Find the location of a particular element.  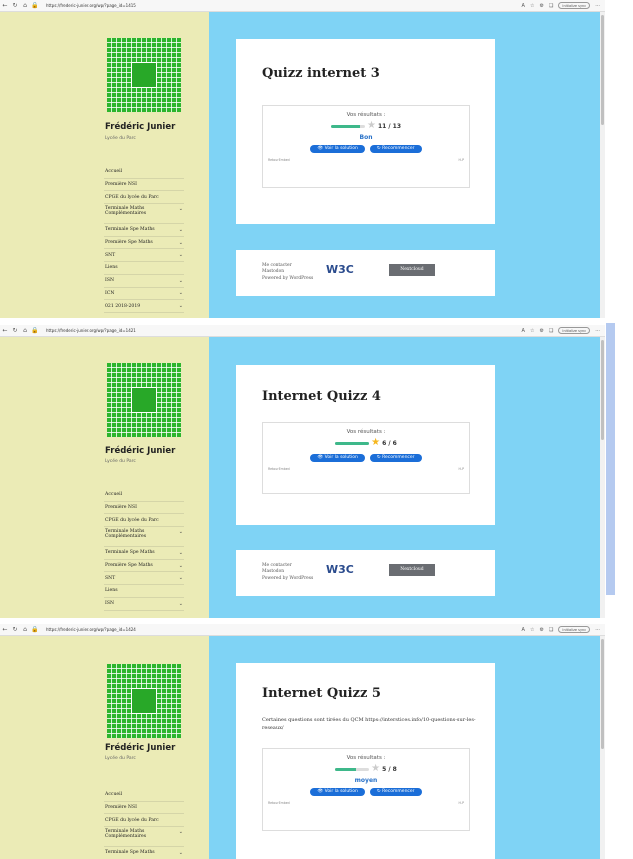

menu-item-2018: 021 2018-2019 ⌄ is located at coordinates (144, 306).